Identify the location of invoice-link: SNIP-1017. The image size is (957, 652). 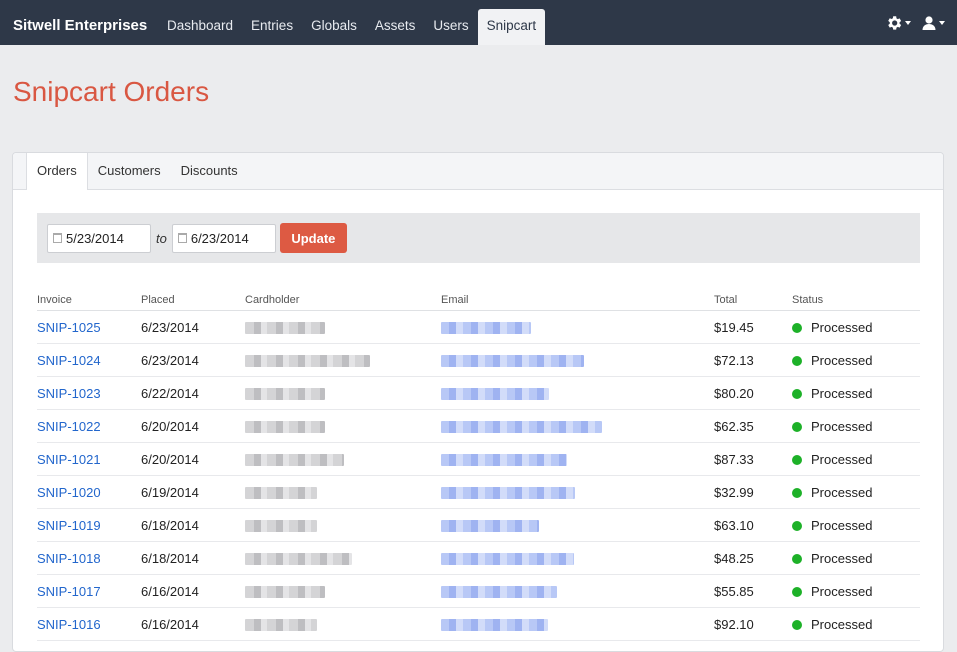
(69, 591).